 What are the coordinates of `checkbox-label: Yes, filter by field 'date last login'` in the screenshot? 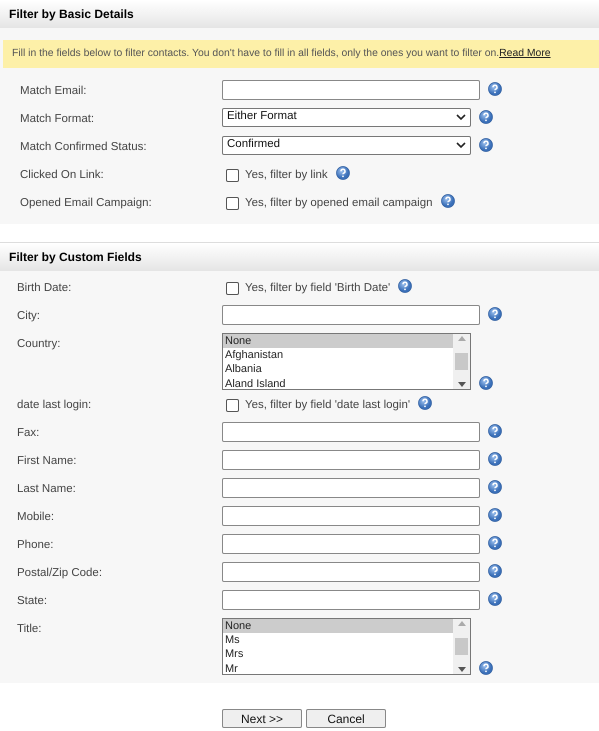 It's located at (327, 405).